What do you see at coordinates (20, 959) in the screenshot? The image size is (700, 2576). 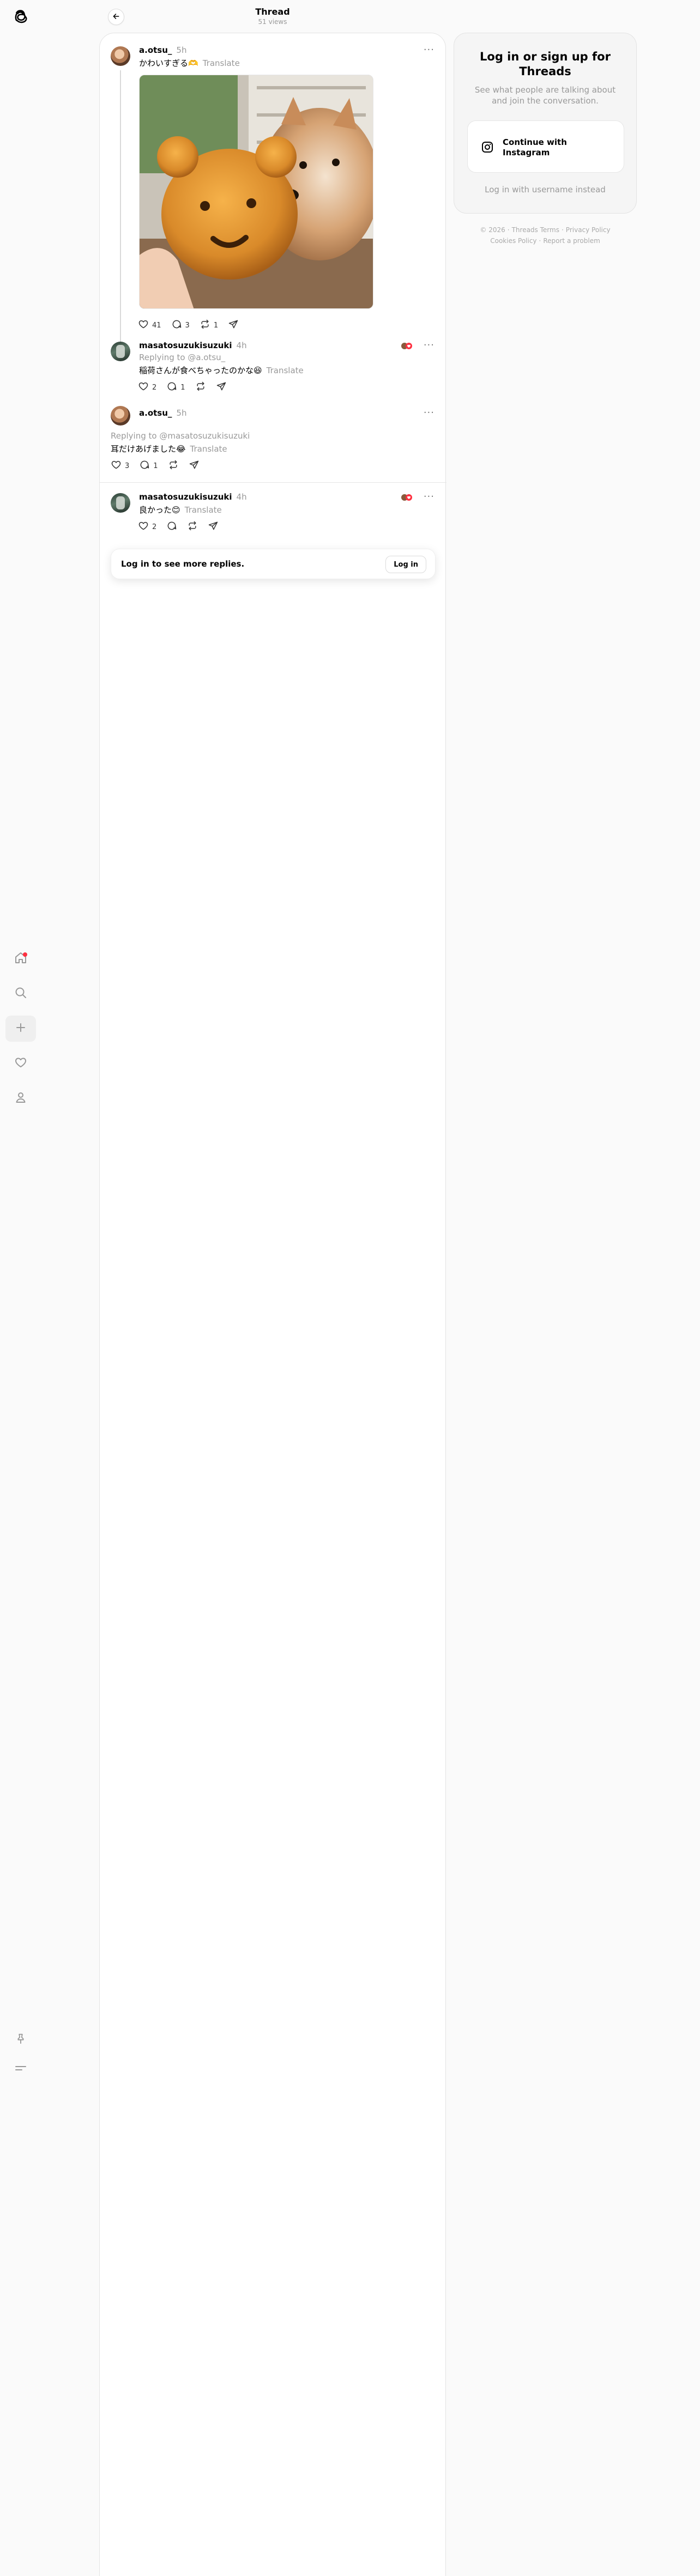 I see `nav-home-button` at bounding box center [20, 959].